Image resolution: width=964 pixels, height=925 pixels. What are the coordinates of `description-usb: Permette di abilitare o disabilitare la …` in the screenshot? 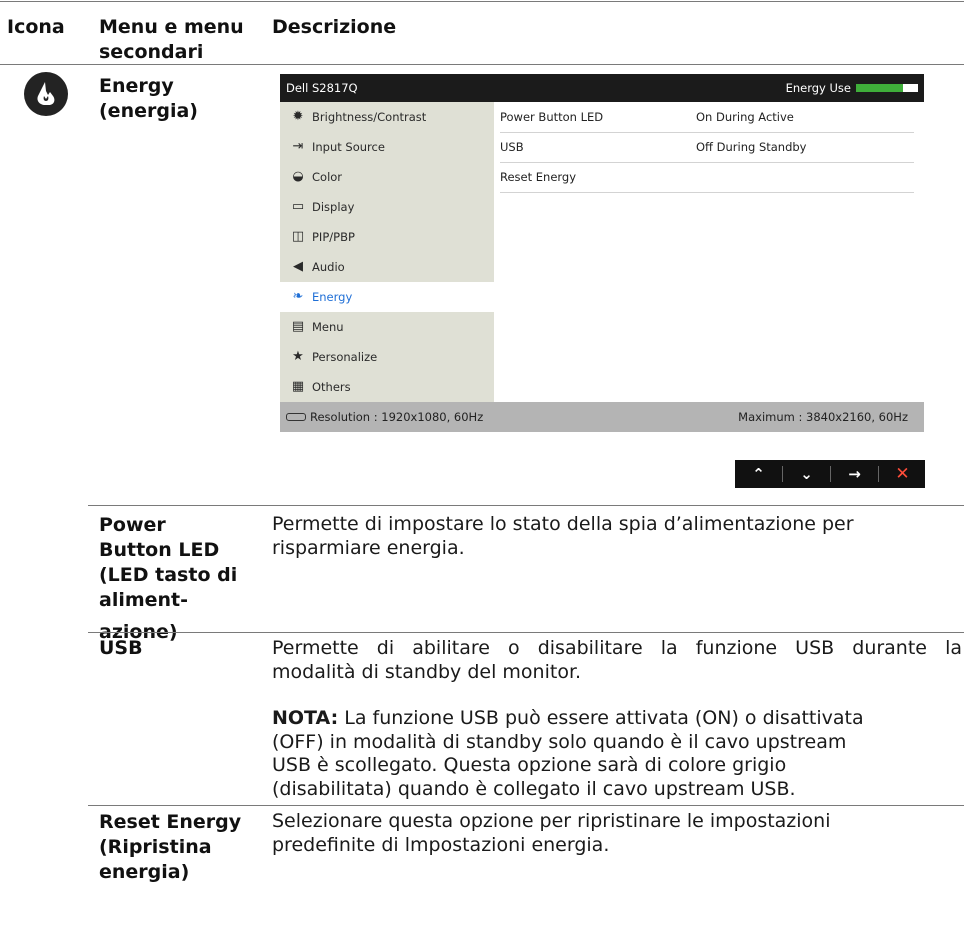 It's located at (617, 719).